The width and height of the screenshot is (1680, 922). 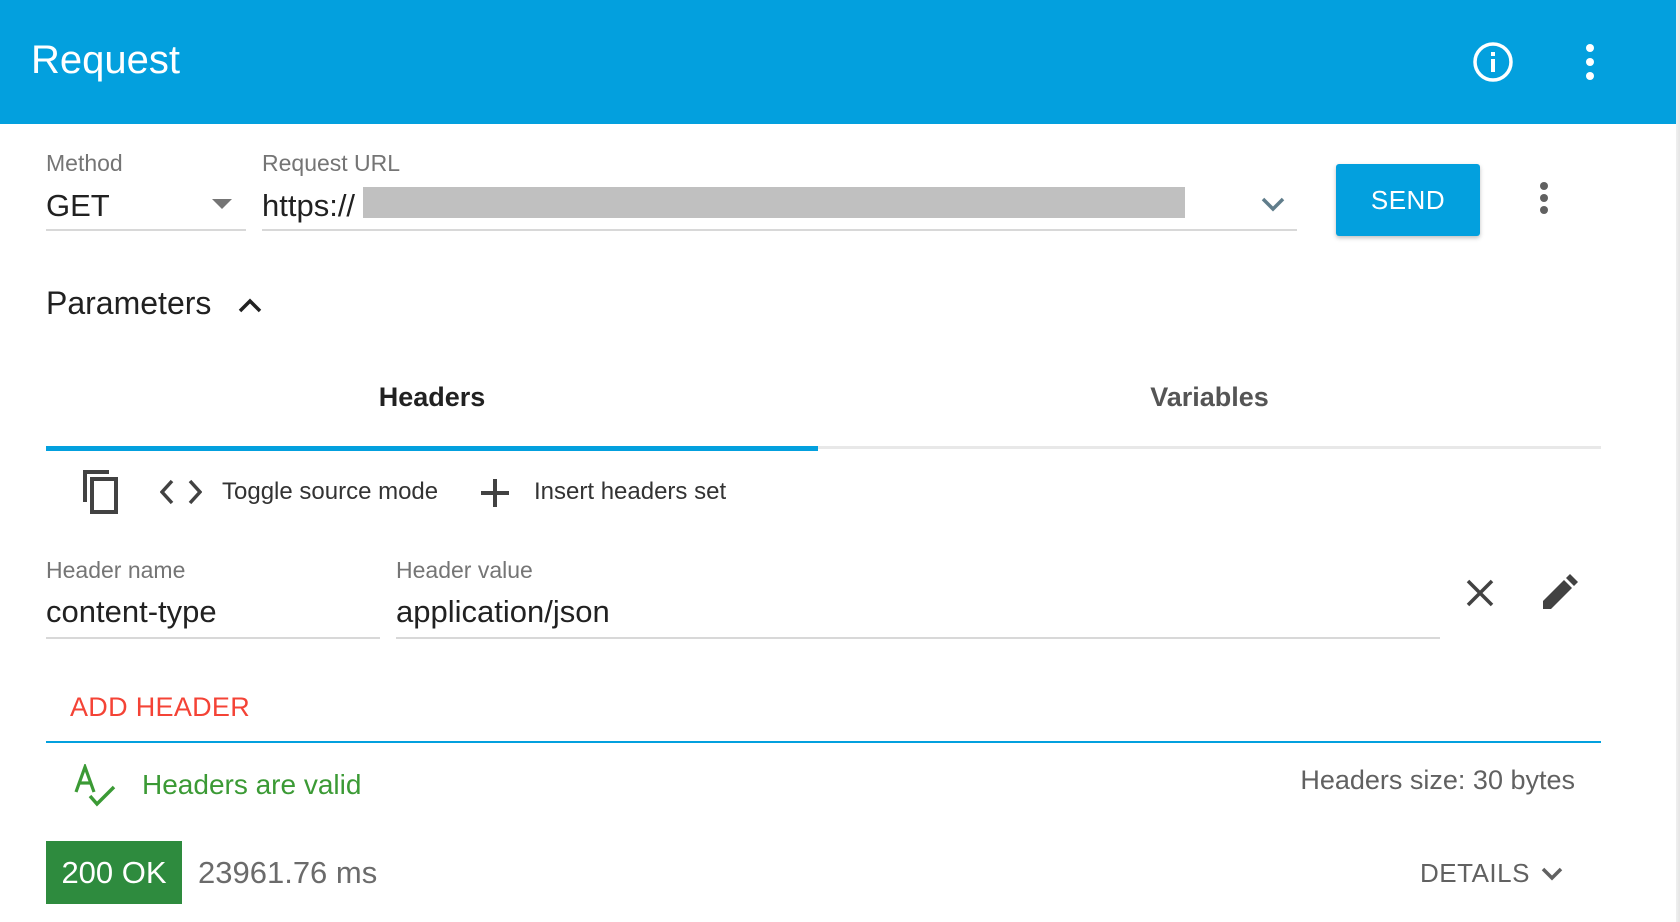 What do you see at coordinates (1408, 200) in the screenshot?
I see `send-button: SEND` at bounding box center [1408, 200].